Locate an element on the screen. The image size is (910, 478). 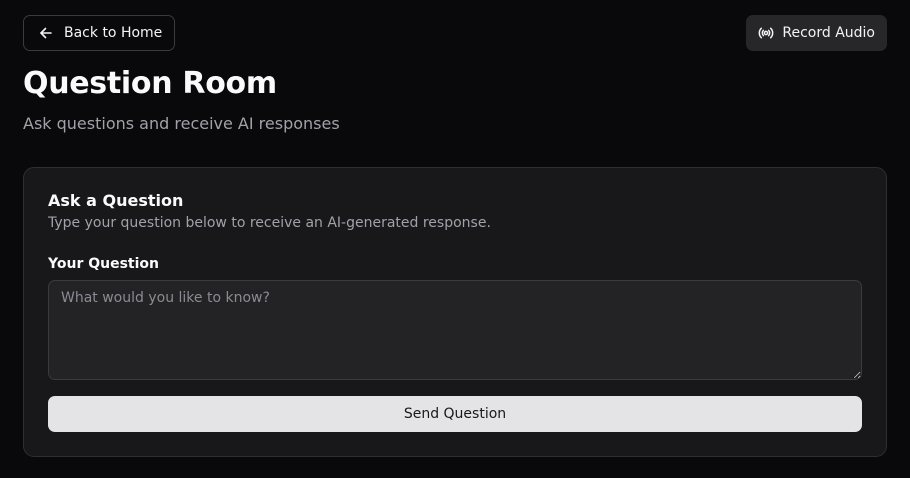
record-audio-button: Record Audio is located at coordinates (816, 33).